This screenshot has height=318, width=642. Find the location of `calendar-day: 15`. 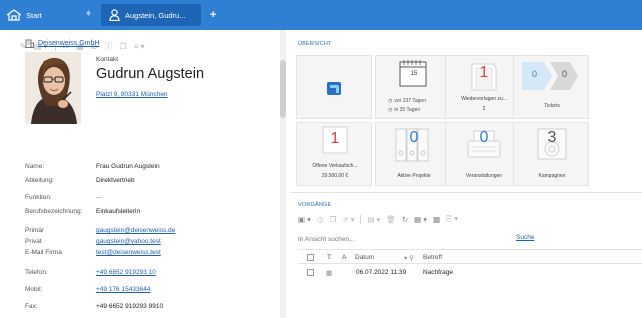

calendar-day: 15 is located at coordinates (414, 74).